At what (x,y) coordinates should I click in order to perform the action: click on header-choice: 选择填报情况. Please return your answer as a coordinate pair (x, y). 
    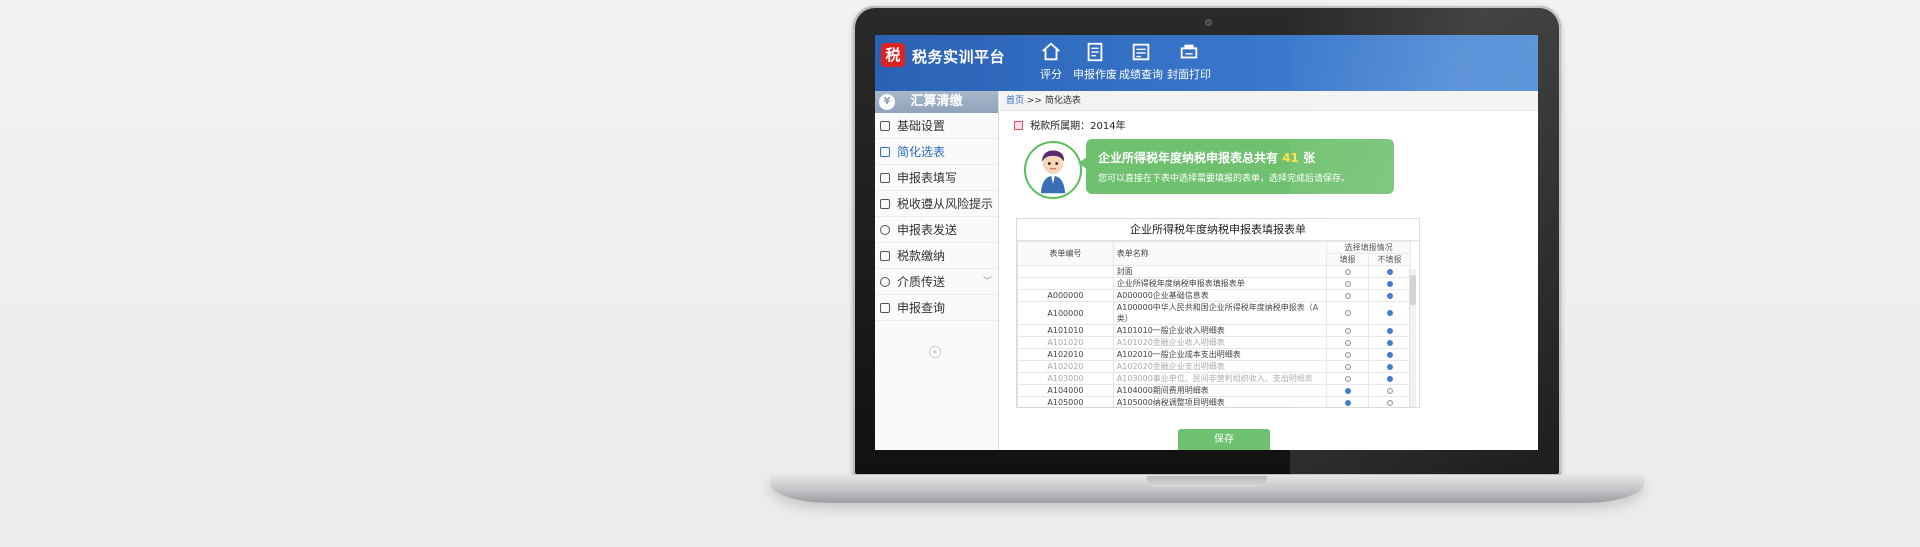
    Looking at the image, I should click on (1368, 247).